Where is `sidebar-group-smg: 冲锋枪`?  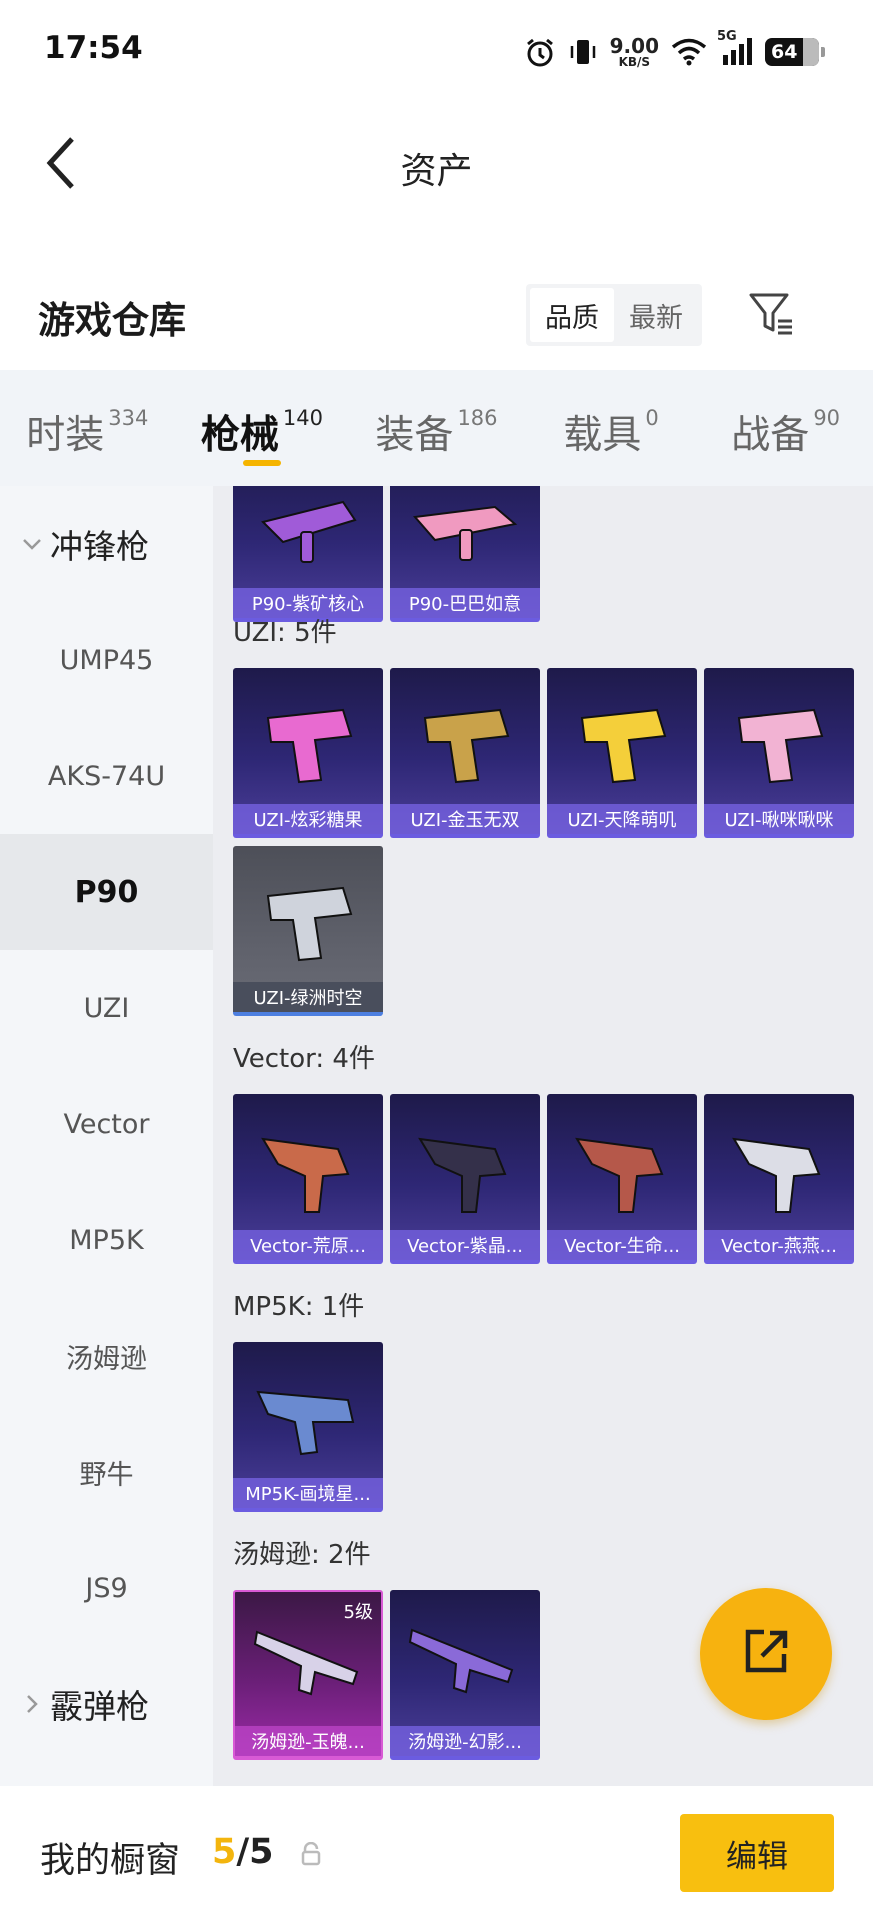
sidebar-group-smg: 冲锋枪 is located at coordinates (106, 544).